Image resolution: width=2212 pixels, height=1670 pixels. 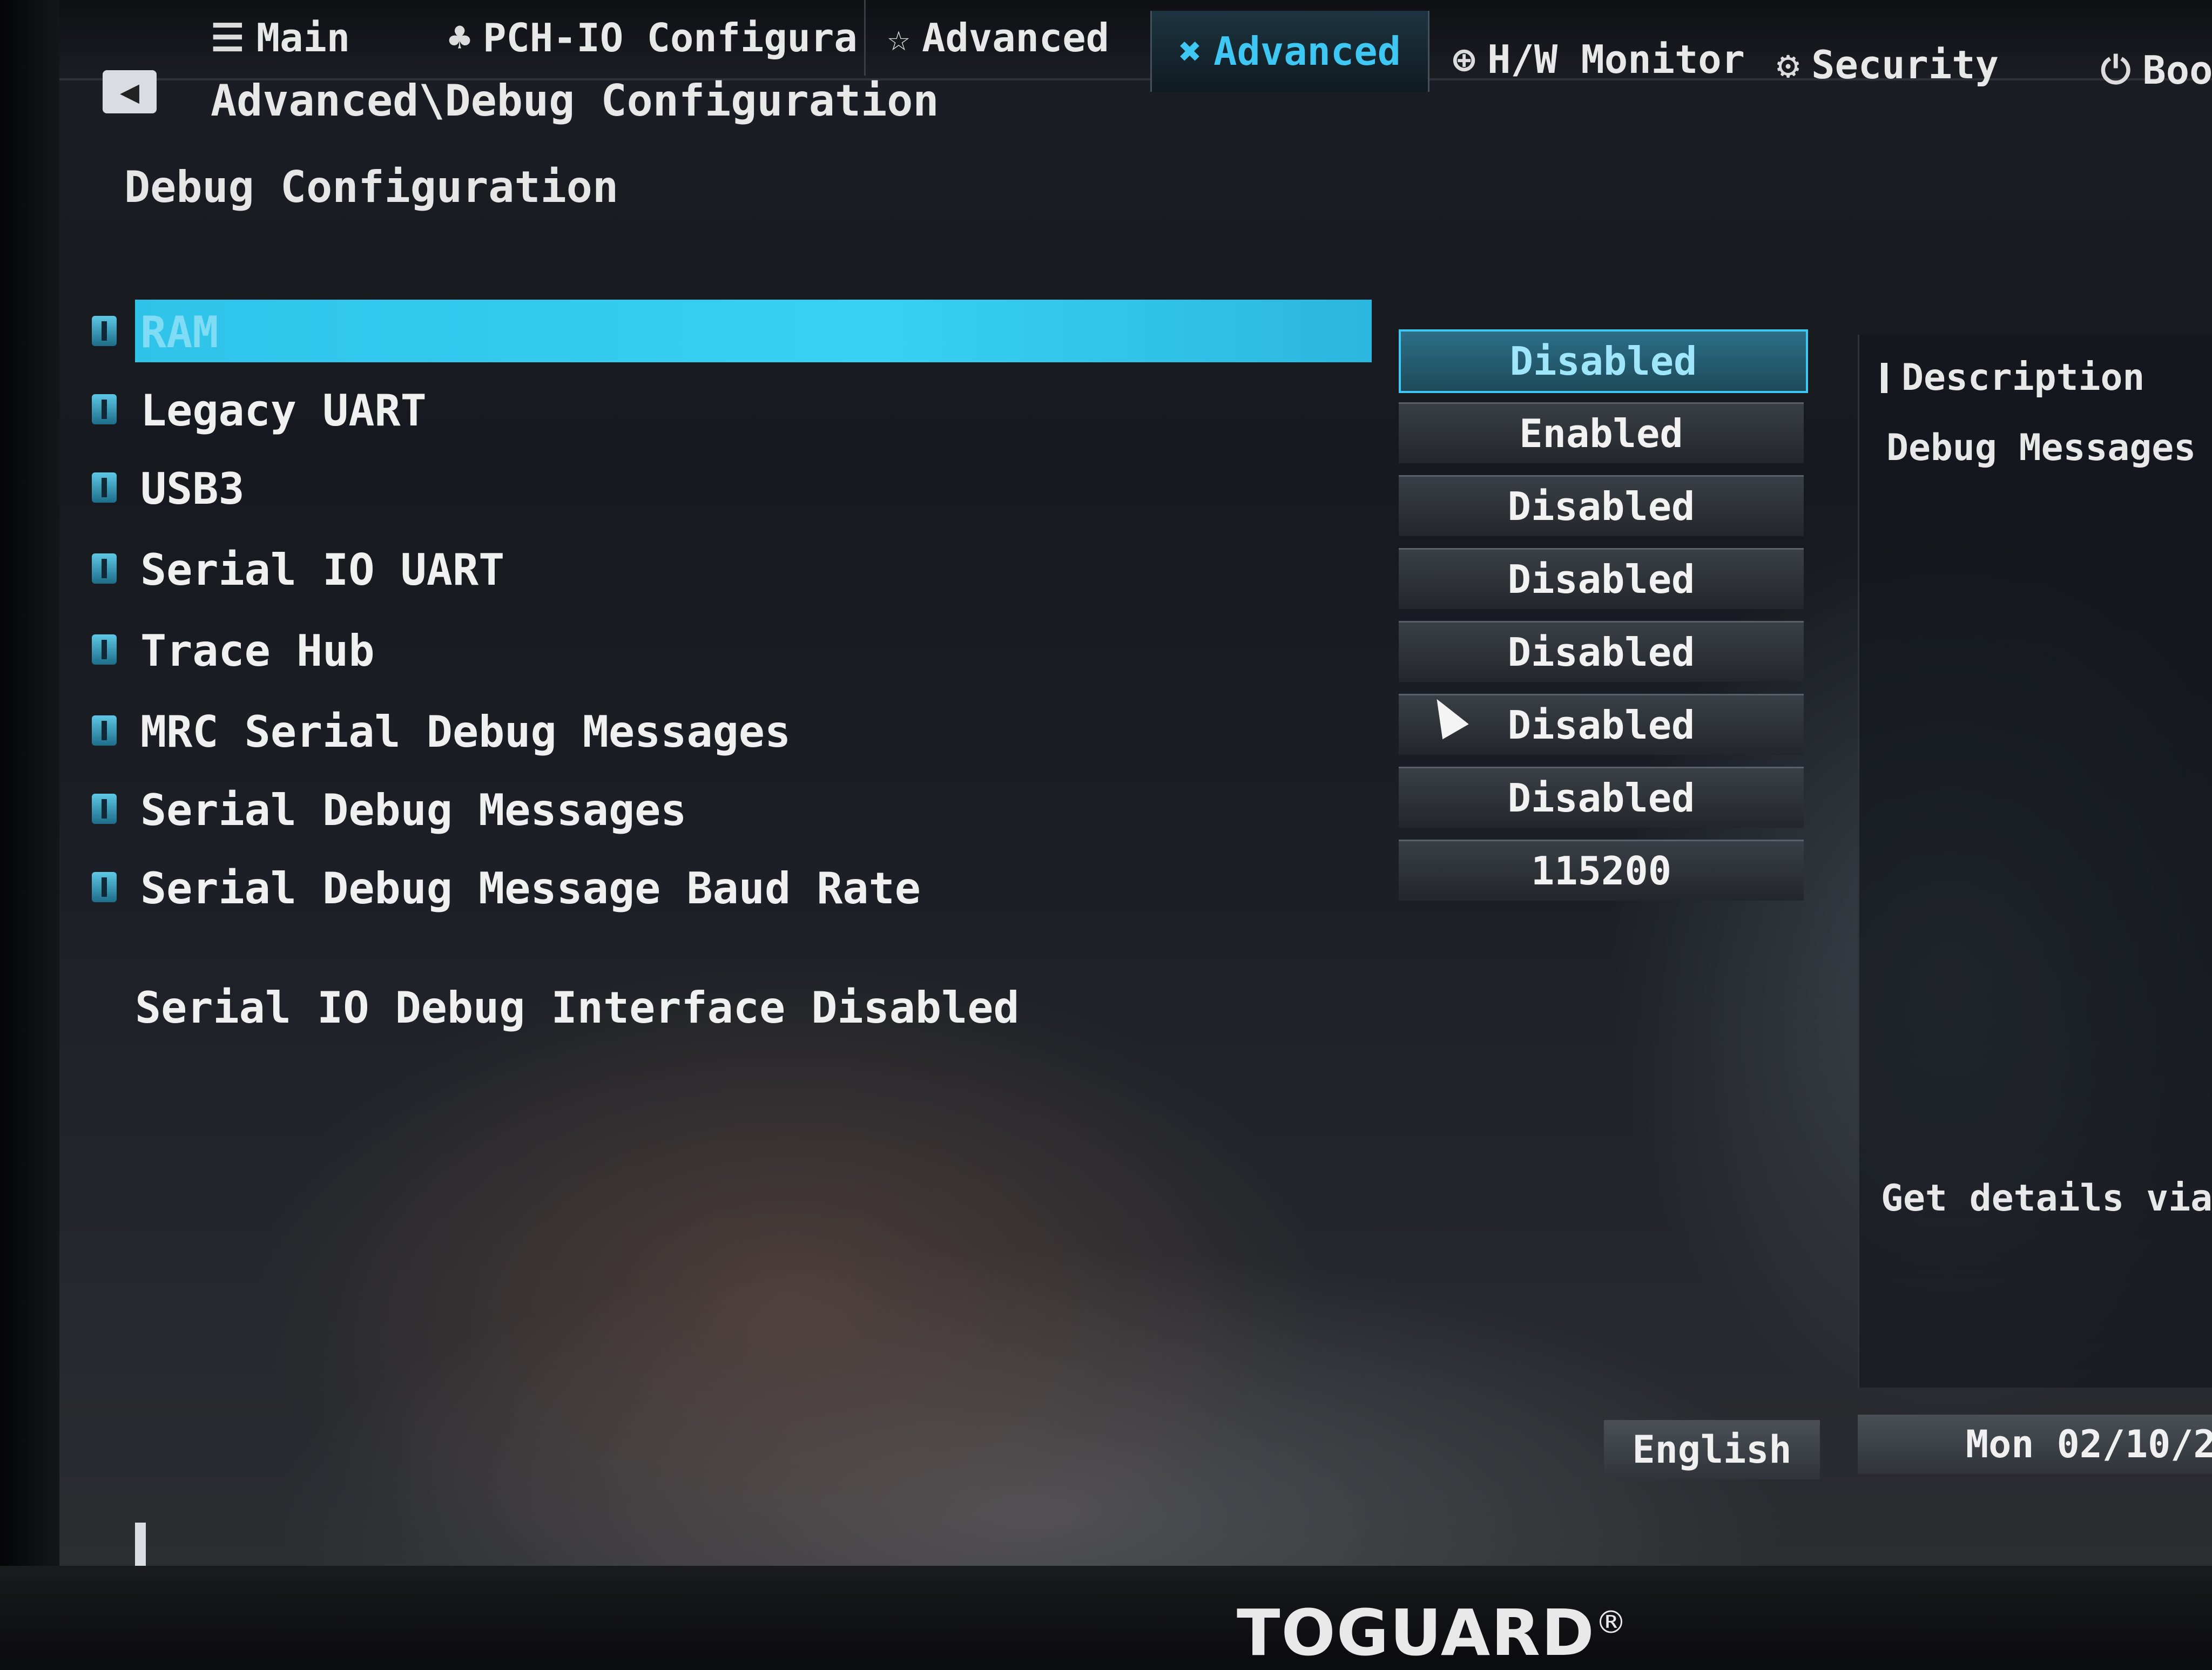 I want to click on tab-security: ⚙ Security, so click(x=1888, y=65).